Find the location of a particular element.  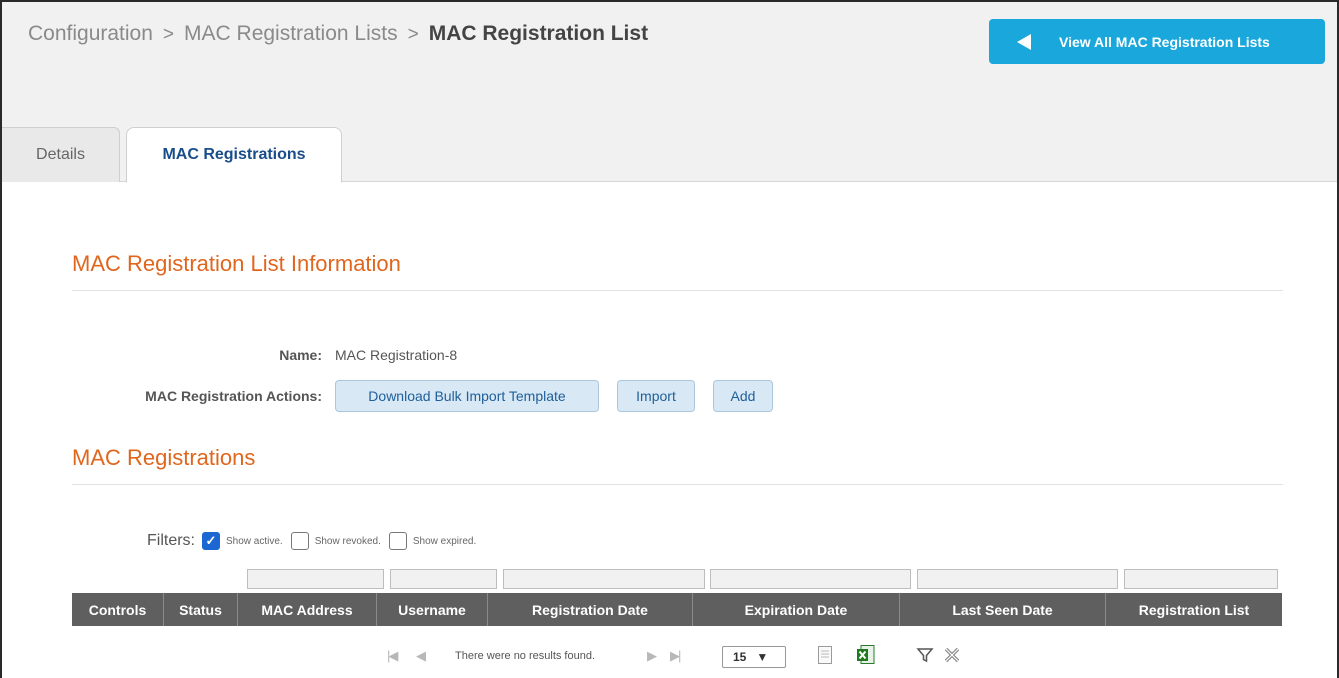

status-filter-input is located at coordinates (315, 579).